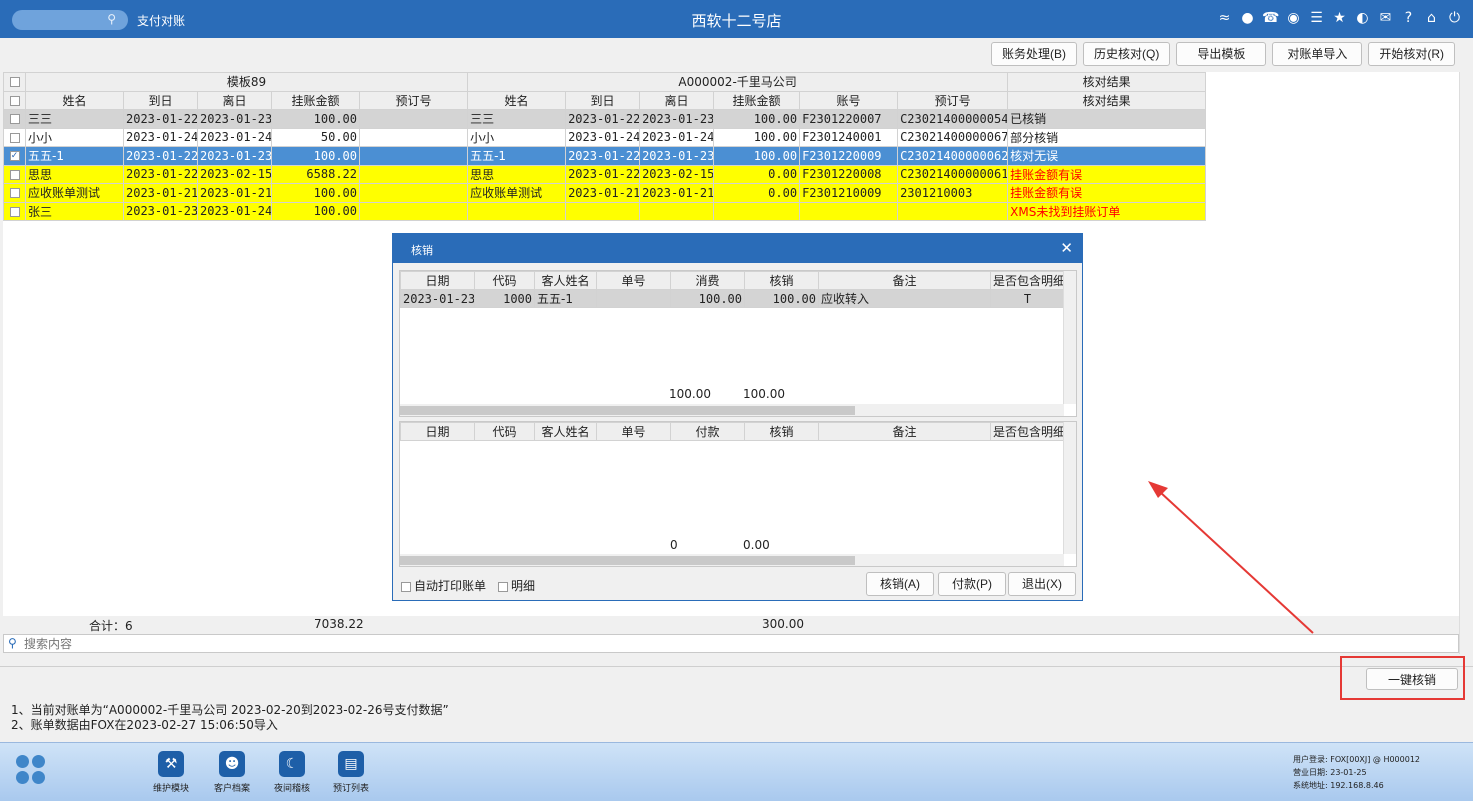  I want to click on dock-item-reservation-list: ▤ 预订列表, so click(351, 772).